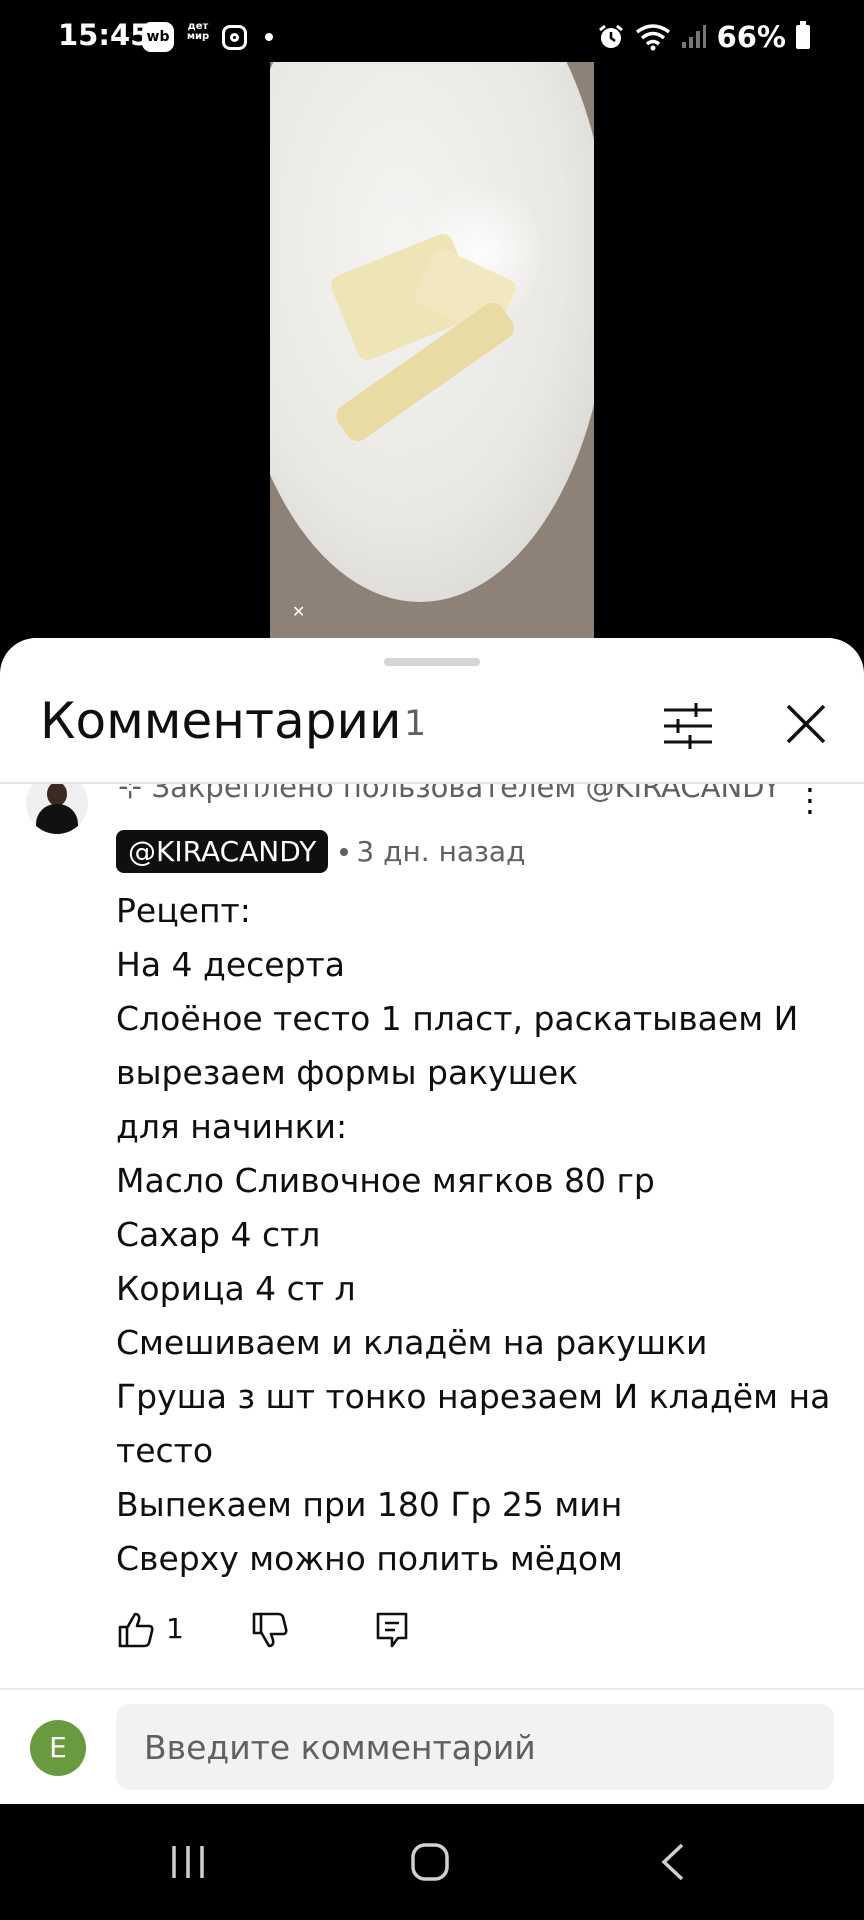 Image resolution: width=864 pixels, height=1920 pixels. What do you see at coordinates (610, 36) in the screenshot?
I see `alarm-icon` at bounding box center [610, 36].